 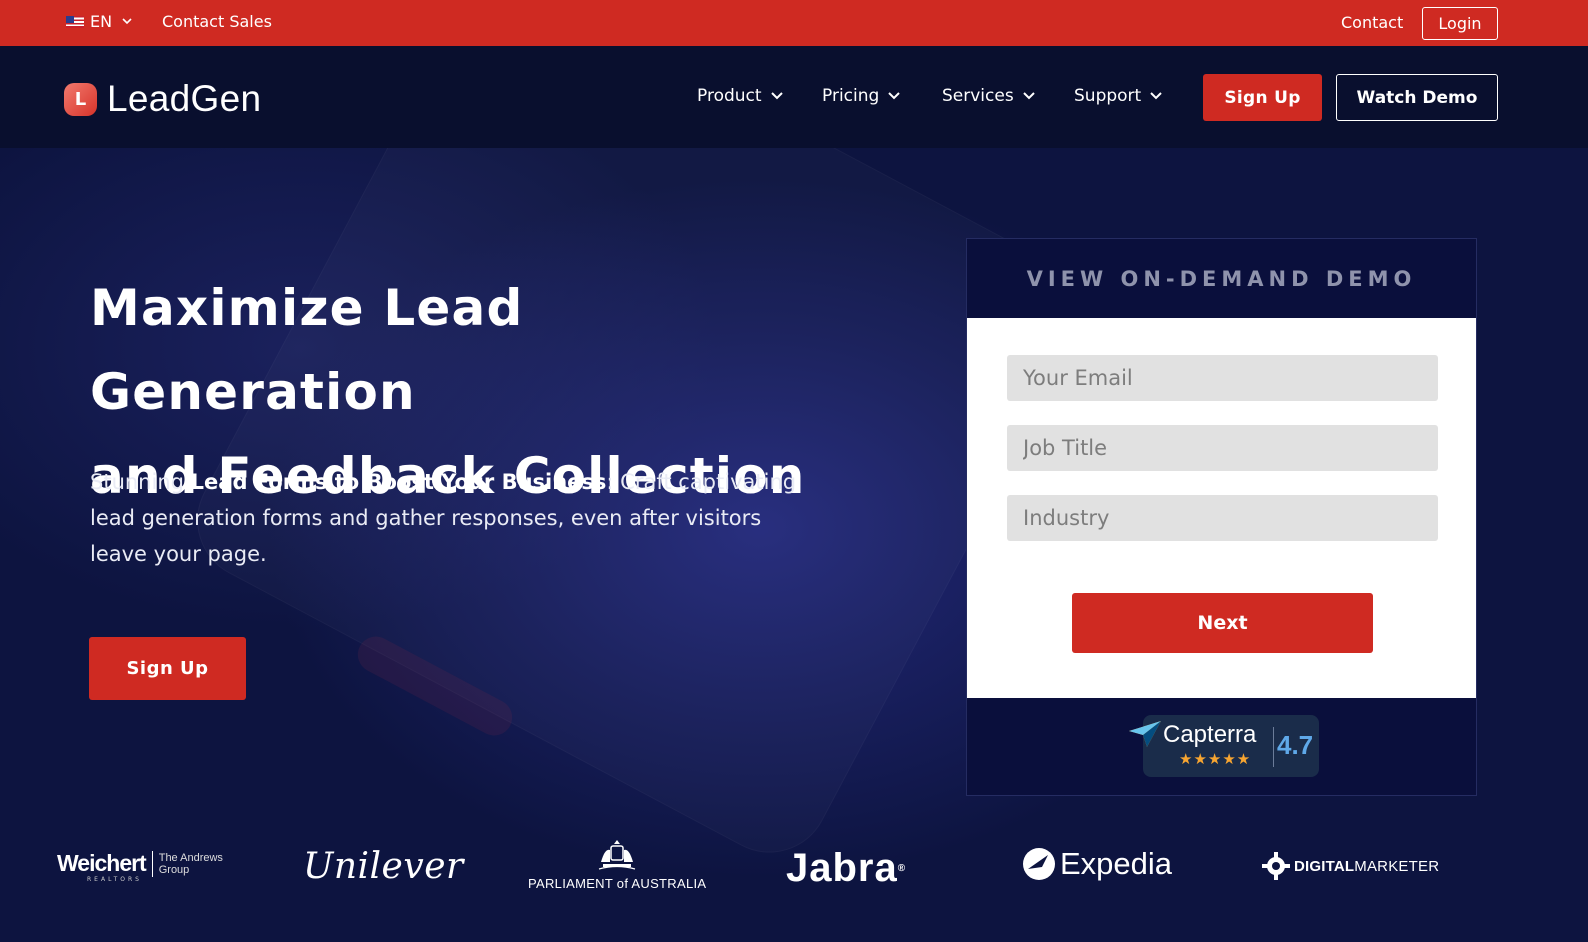 What do you see at coordinates (1372, 22) in the screenshot?
I see `contact-link: Contact` at bounding box center [1372, 22].